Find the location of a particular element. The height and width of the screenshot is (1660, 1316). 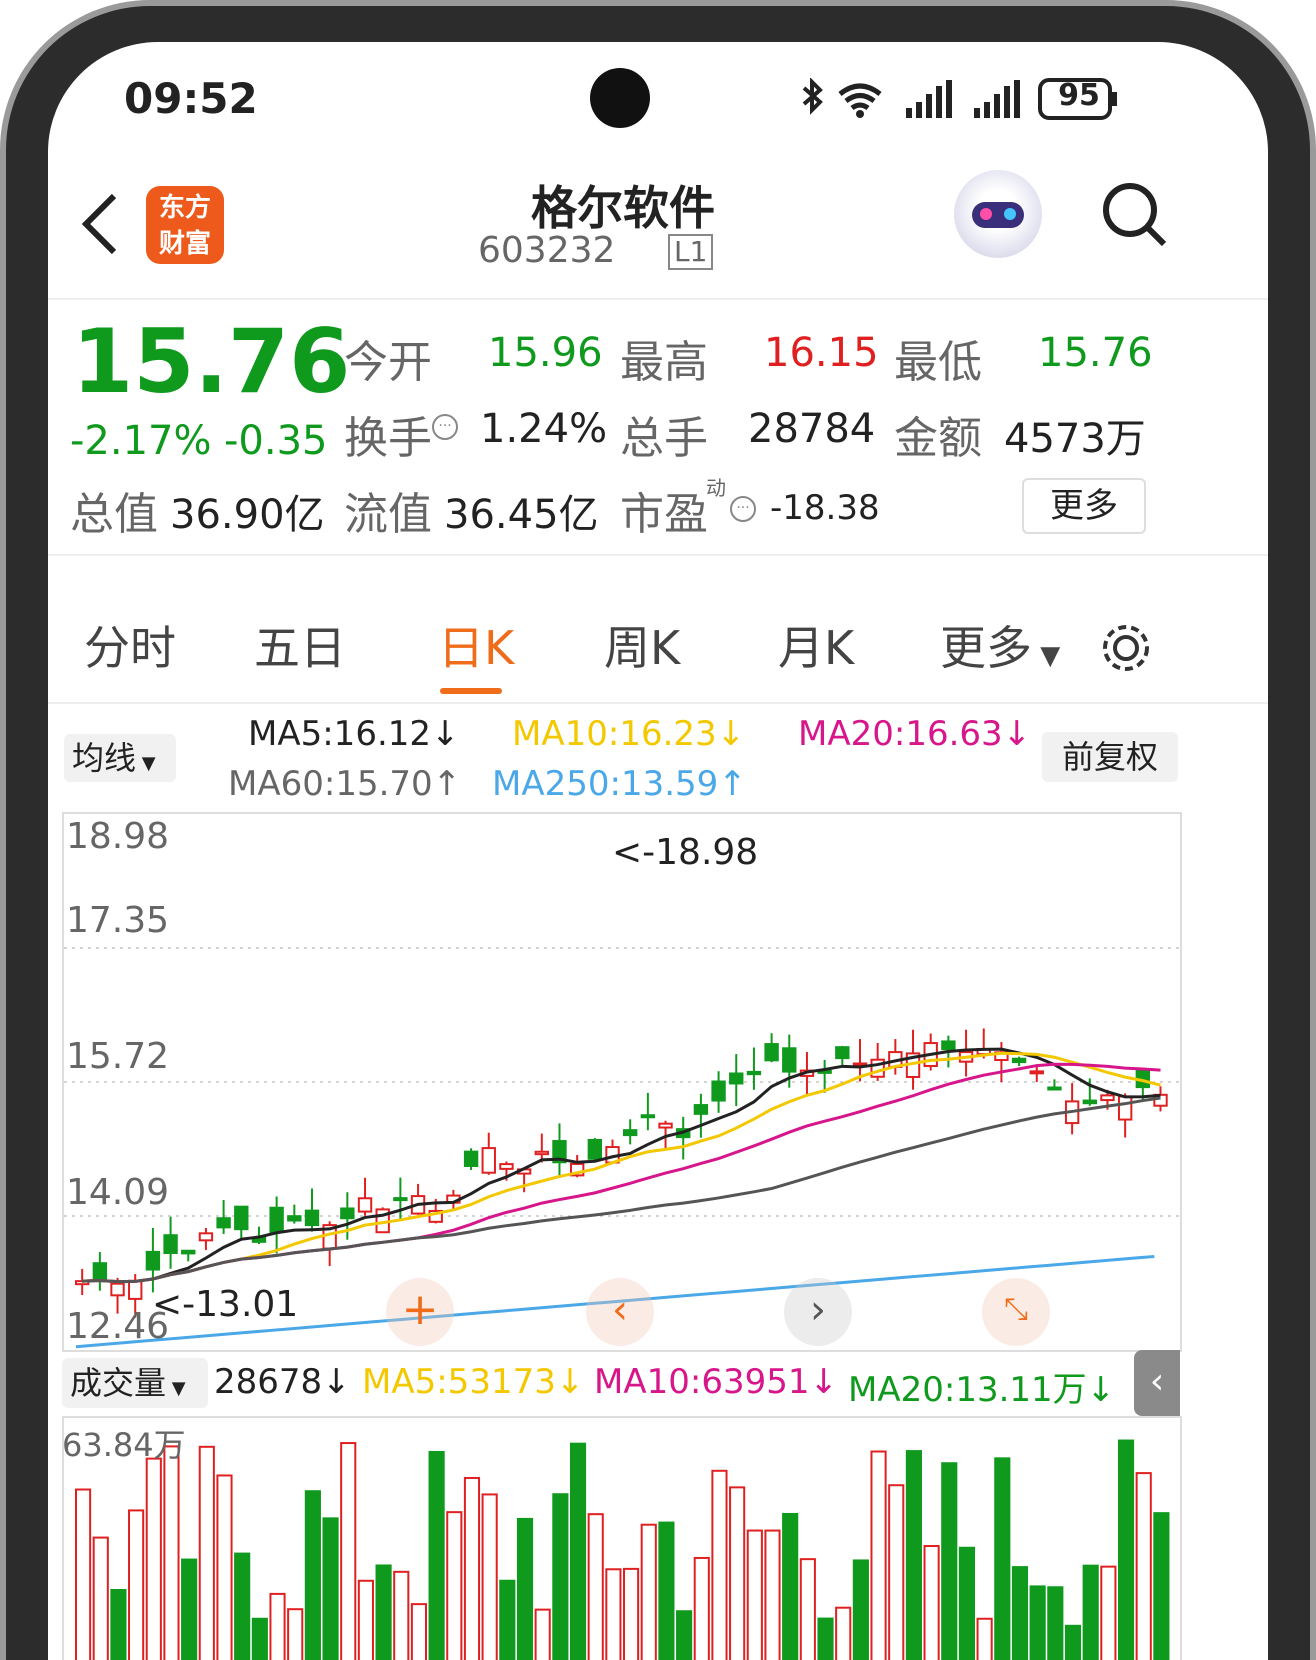

ma20-legend: MA20:16.63↓ is located at coordinates (915, 734).